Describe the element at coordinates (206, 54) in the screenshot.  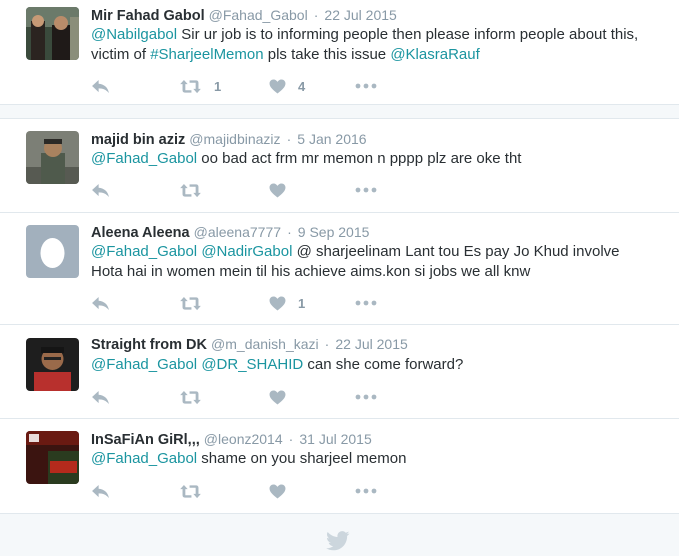
I see `hashtag-link: #SharjeelMemon` at that location.